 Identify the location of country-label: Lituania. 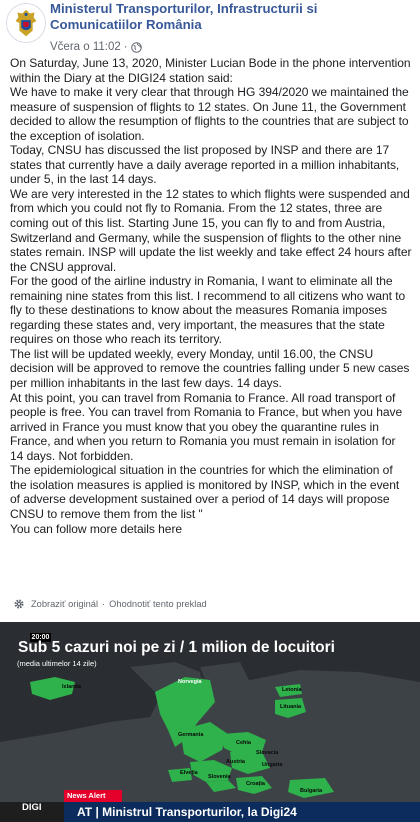
(291, 707).